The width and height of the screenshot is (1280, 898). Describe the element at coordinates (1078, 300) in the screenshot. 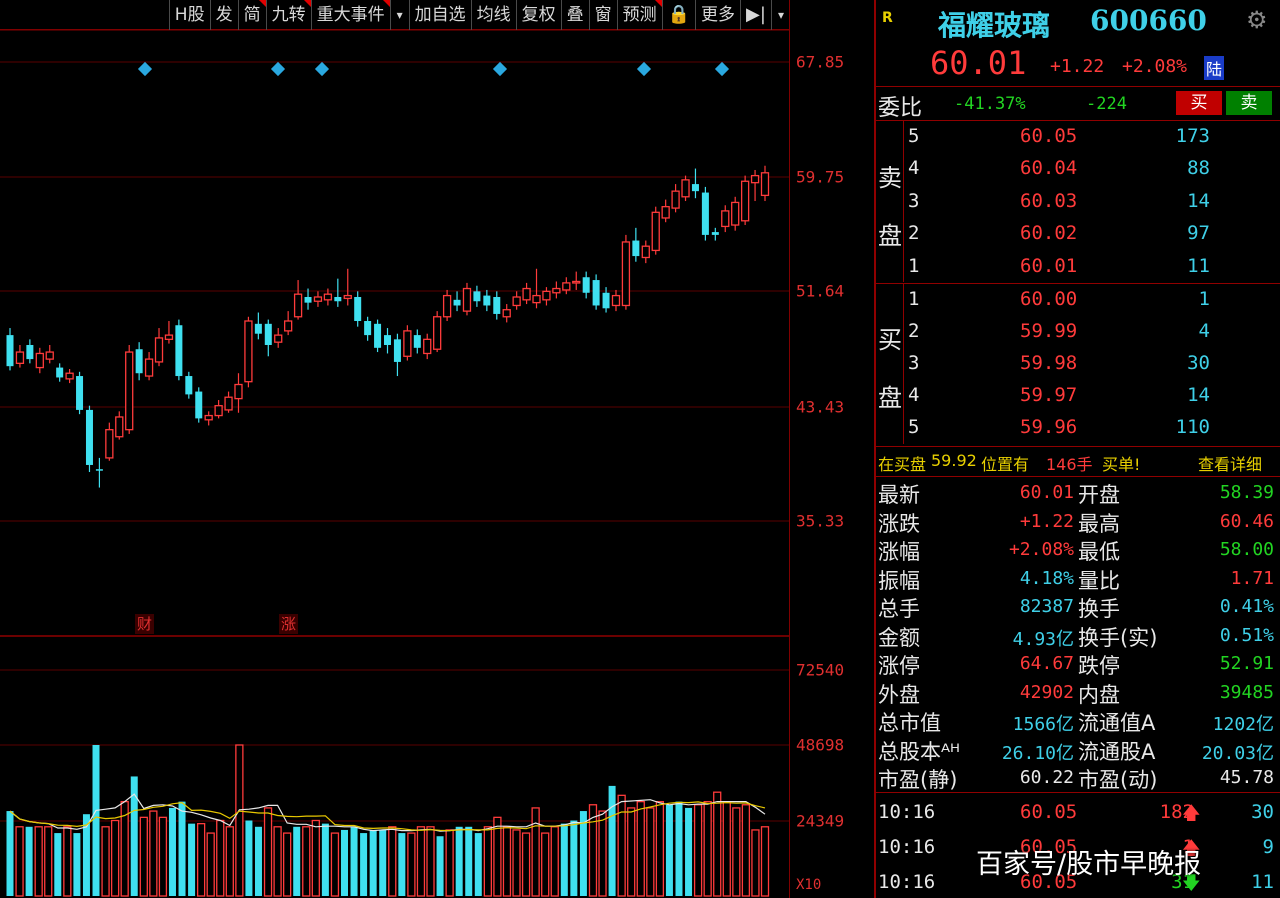

I see `buy-level-row: 1 60.00 1` at that location.